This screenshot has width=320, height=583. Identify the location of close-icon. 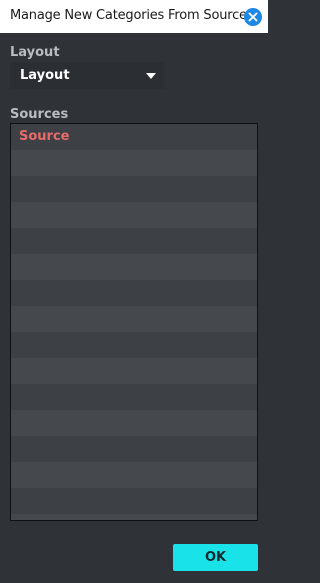
(253, 17).